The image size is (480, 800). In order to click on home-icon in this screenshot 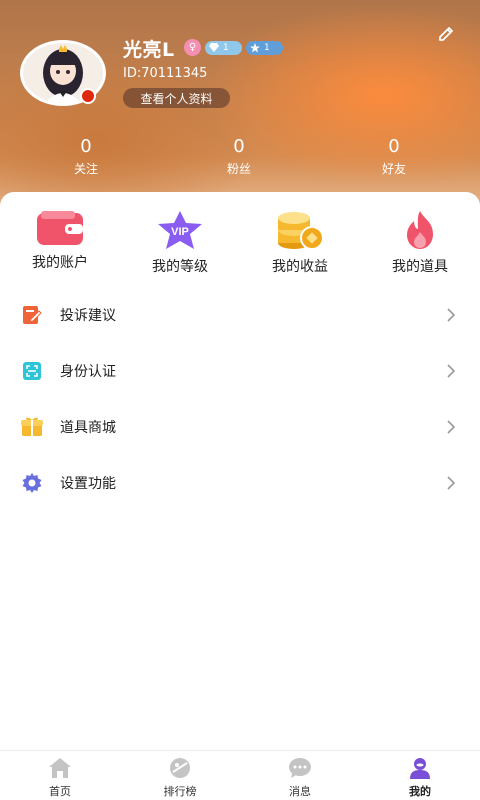, I will do `click(60, 768)`.